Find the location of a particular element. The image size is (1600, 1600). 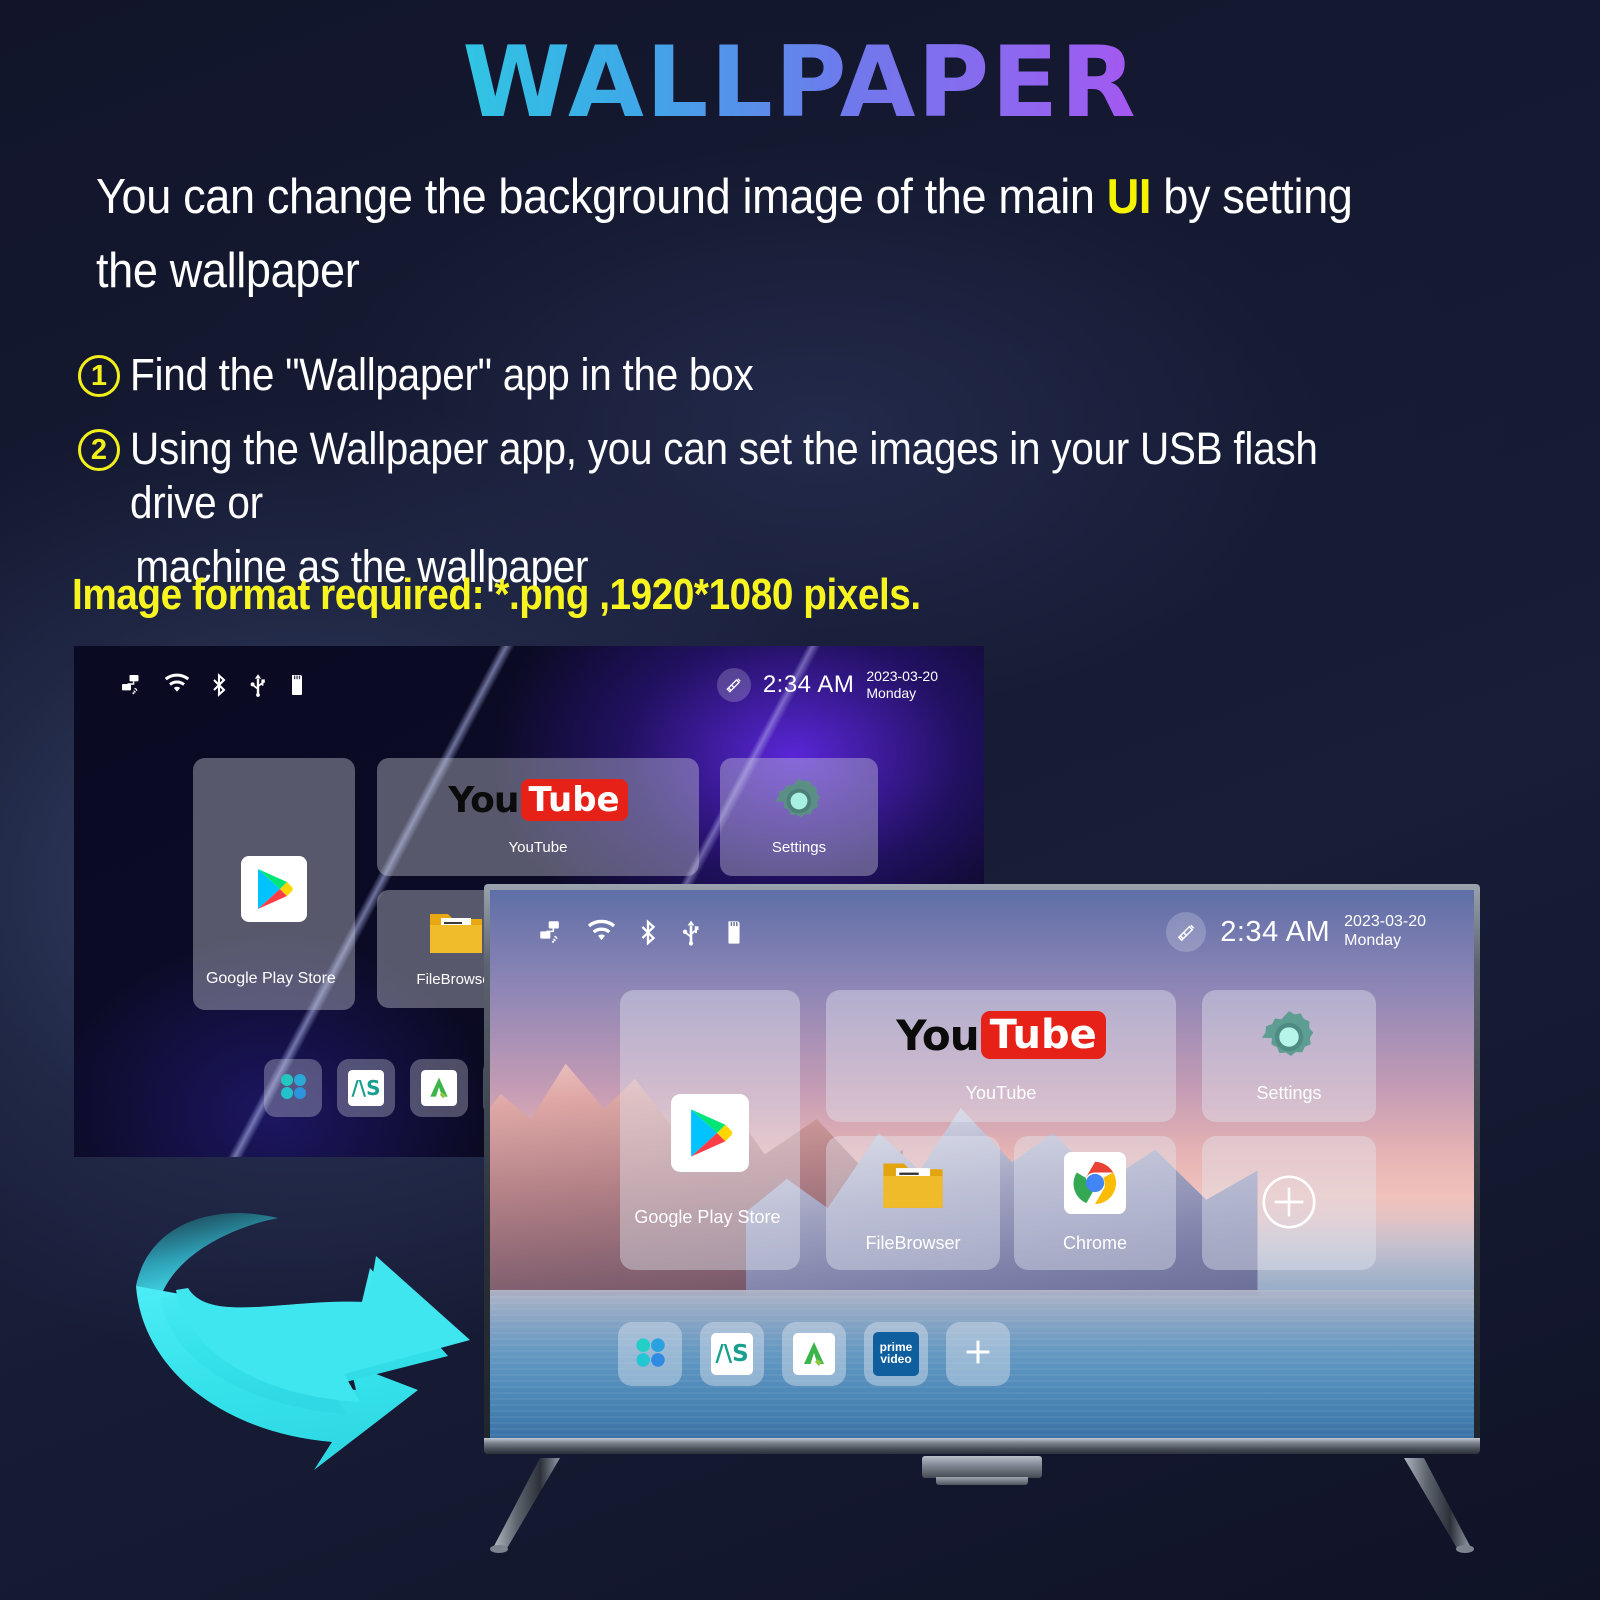

dock-item-add is located at coordinates (978, 1354).